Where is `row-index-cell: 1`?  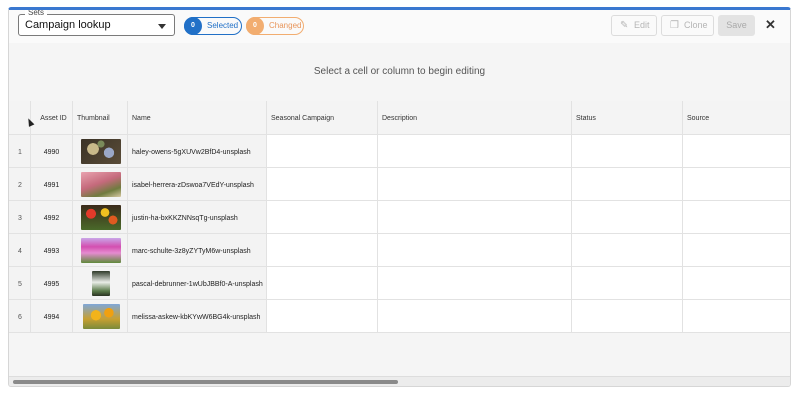
row-index-cell: 1 is located at coordinates (20, 151).